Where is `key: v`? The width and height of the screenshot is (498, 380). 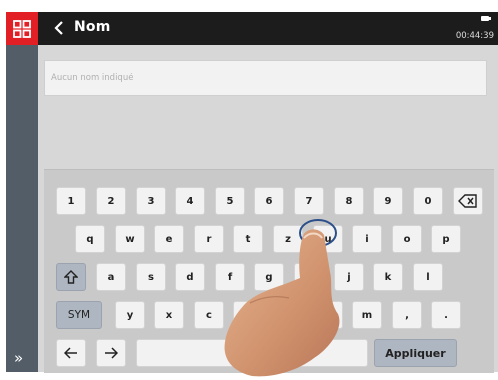
key: v is located at coordinates (248, 315).